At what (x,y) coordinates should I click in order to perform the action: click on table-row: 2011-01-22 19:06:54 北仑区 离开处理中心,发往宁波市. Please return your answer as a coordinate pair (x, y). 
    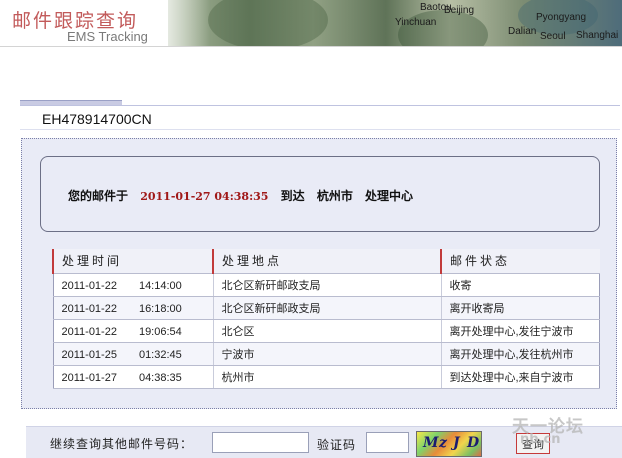
    Looking at the image, I should click on (326, 331).